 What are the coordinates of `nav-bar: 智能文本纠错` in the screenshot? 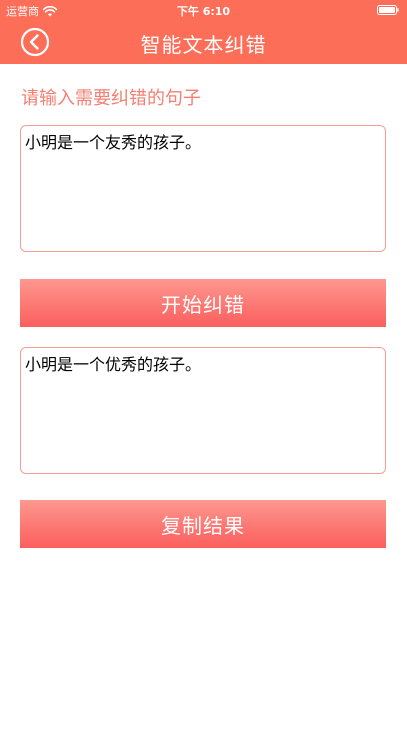 It's located at (203, 42).